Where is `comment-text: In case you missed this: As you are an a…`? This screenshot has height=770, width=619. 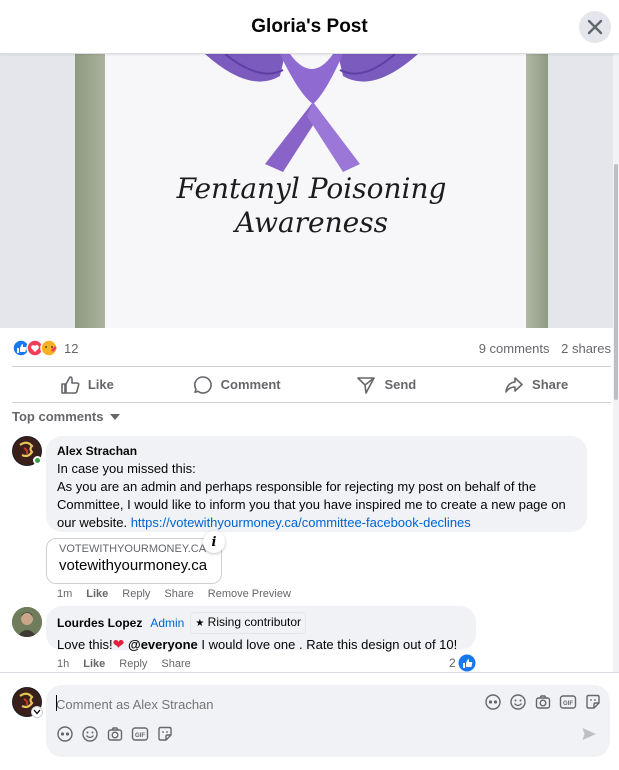
comment-text: In case you missed this: As you are an a… is located at coordinates (311, 495).